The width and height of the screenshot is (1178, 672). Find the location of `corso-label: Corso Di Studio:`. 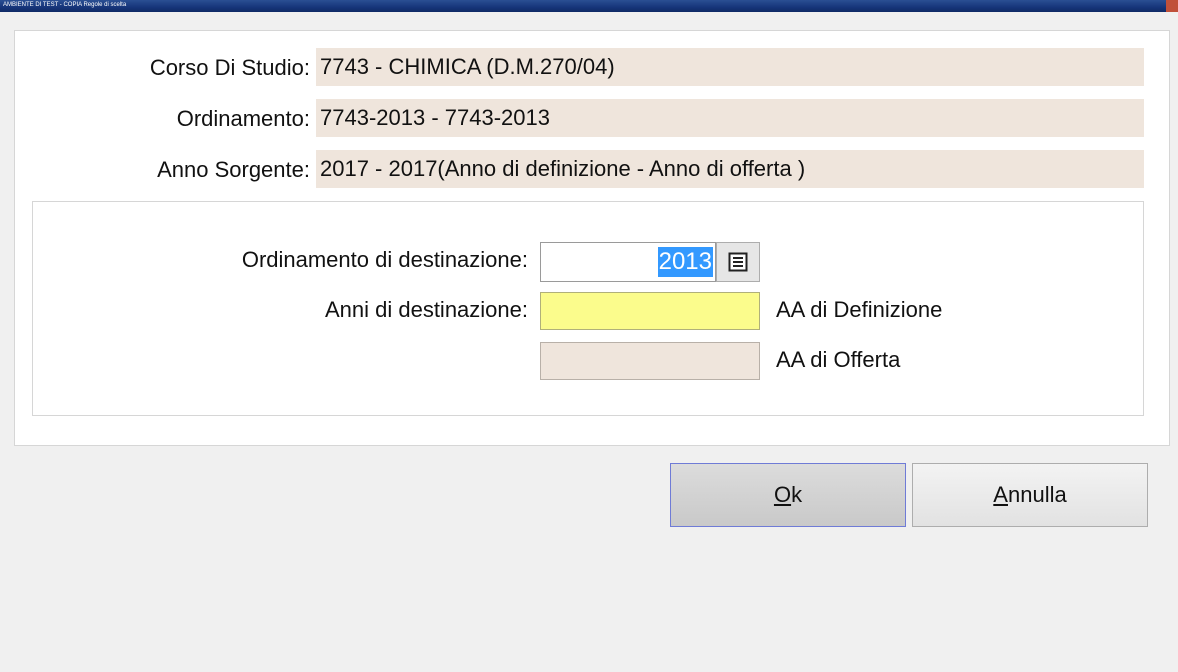

corso-label: Corso Di Studio: is located at coordinates (229, 67).